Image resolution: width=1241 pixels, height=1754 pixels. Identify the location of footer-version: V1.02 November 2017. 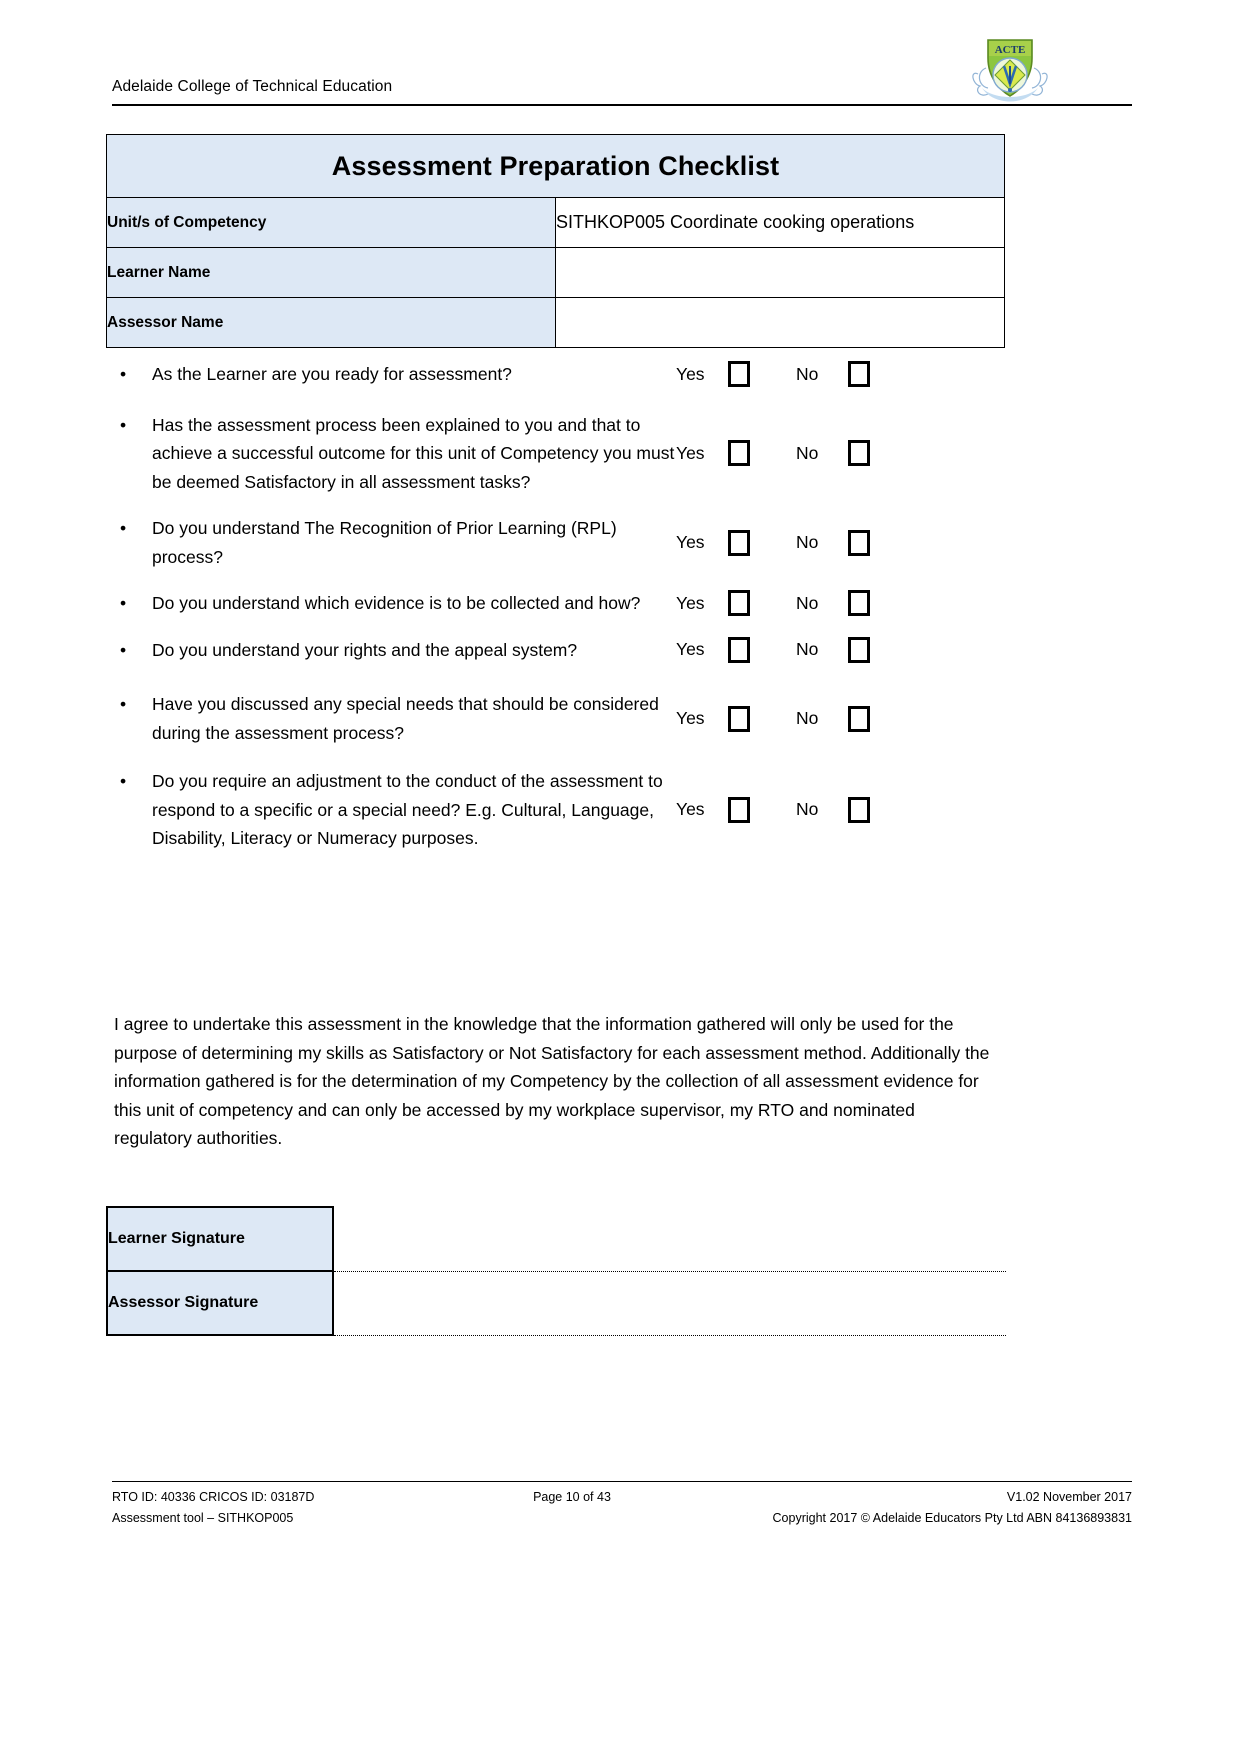
(1069, 1497).